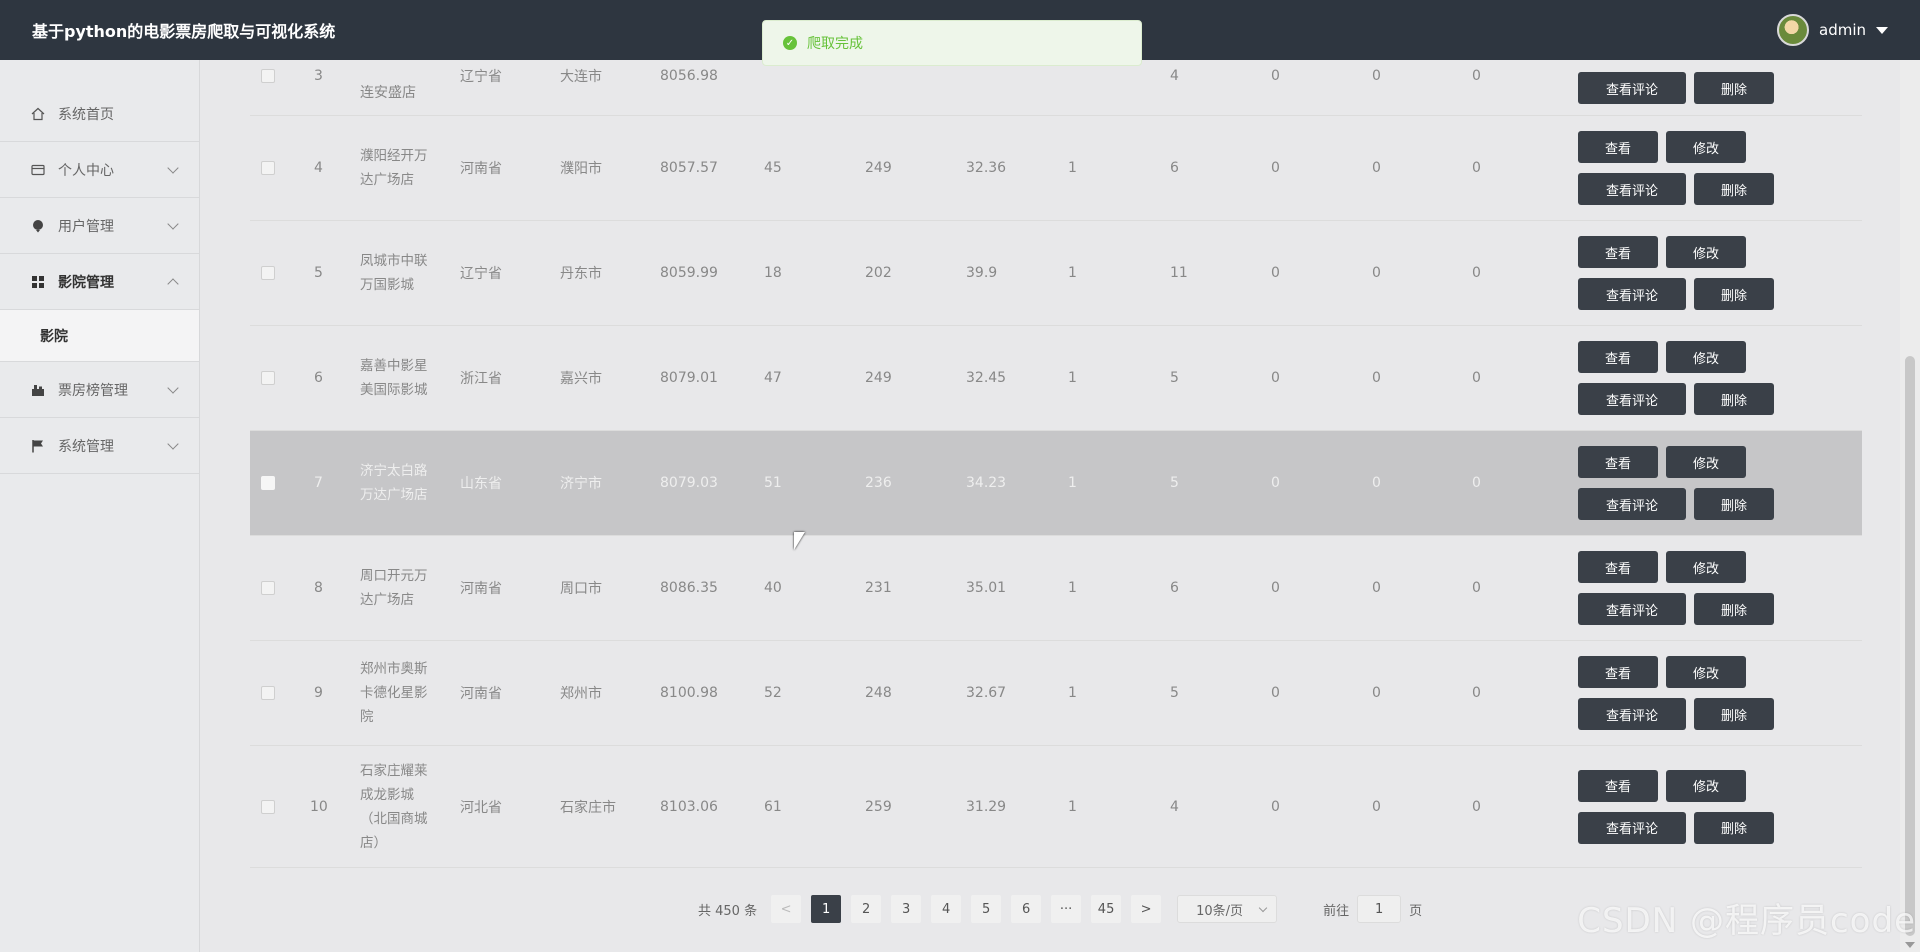 This screenshot has height=952, width=1920. Describe the element at coordinates (581, 589) in the screenshot. I see `cell-city: 周口市` at that location.